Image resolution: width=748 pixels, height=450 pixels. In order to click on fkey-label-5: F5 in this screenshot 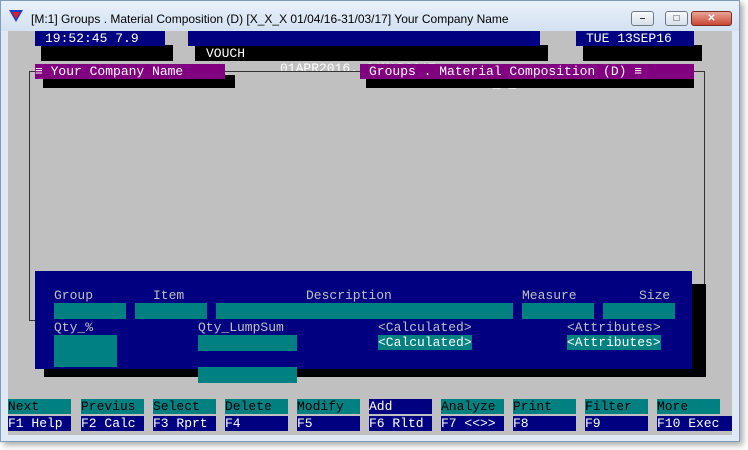, I will do `click(328, 423)`.